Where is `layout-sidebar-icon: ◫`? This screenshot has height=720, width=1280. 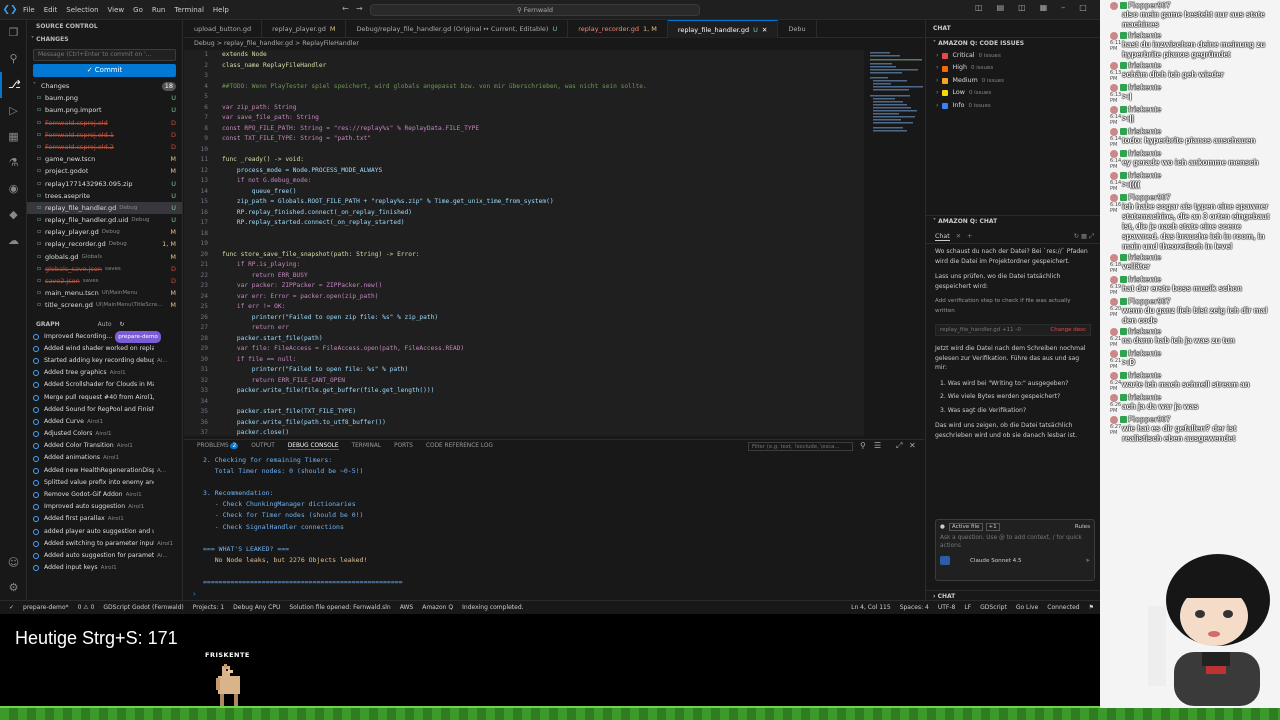
layout-sidebar-icon: ◫ is located at coordinates (979, 7).